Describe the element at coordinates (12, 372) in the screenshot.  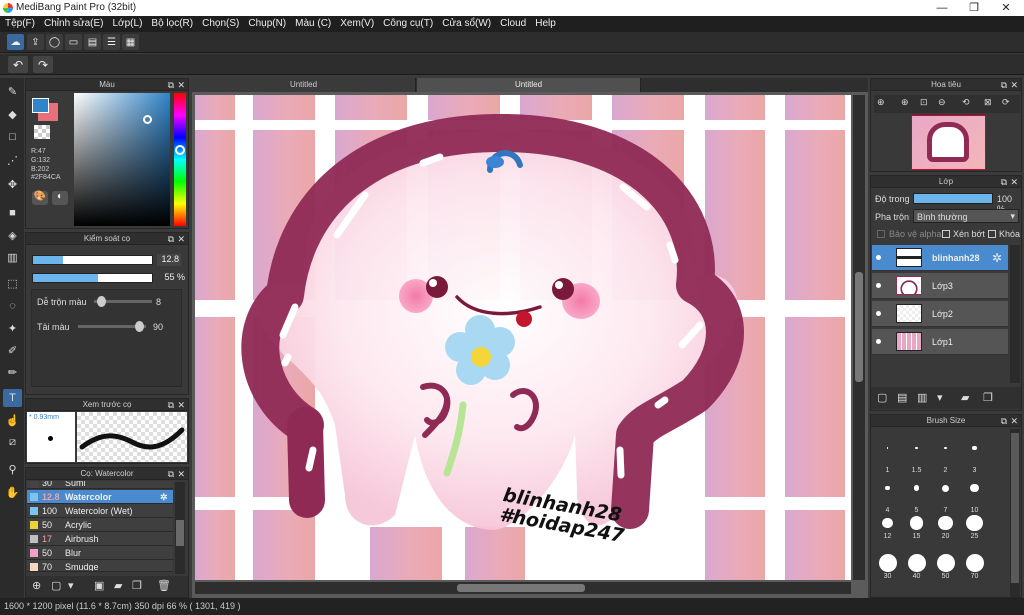
I see `select-eraser-tool-icon: ✏` at that location.